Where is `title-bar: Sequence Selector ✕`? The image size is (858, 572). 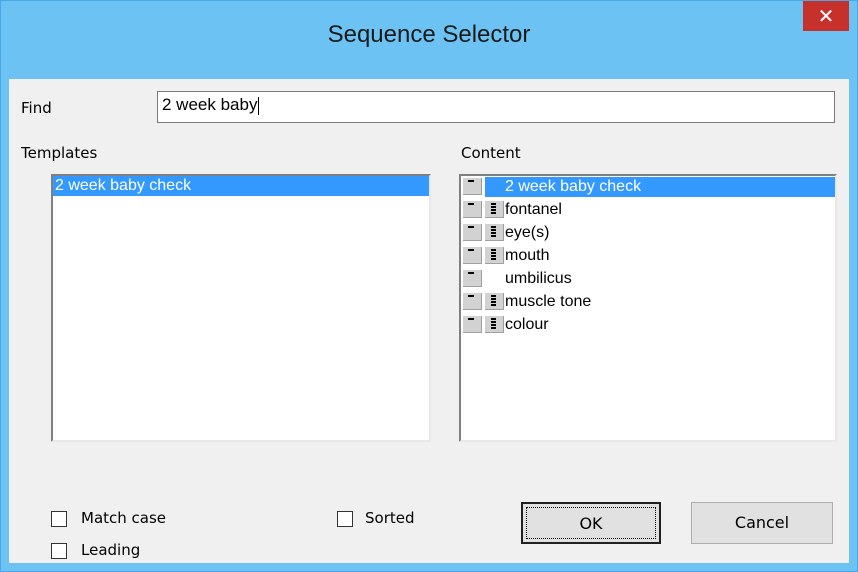
title-bar: Sequence Selector ✕ is located at coordinates (429, 40).